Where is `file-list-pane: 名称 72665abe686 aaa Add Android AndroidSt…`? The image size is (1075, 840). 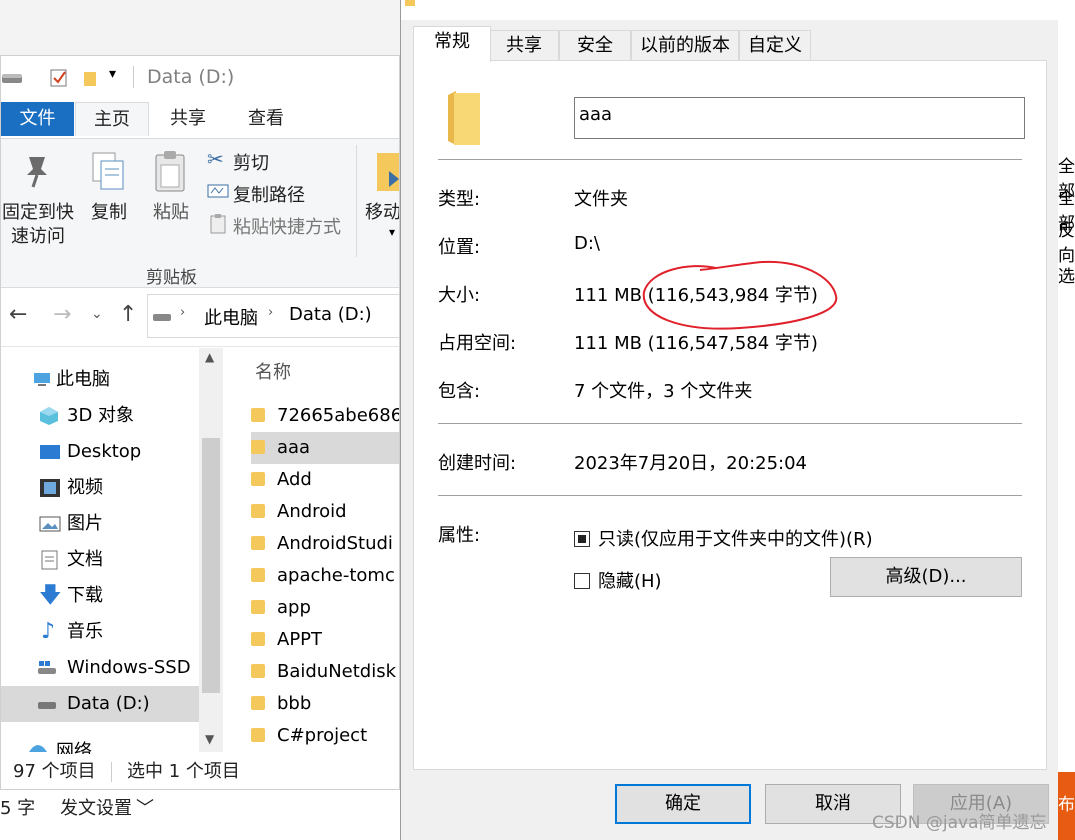 file-list-pane: 名称 72665abe686 aaa Add Android AndroidSt… is located at coordinates (313, 551).